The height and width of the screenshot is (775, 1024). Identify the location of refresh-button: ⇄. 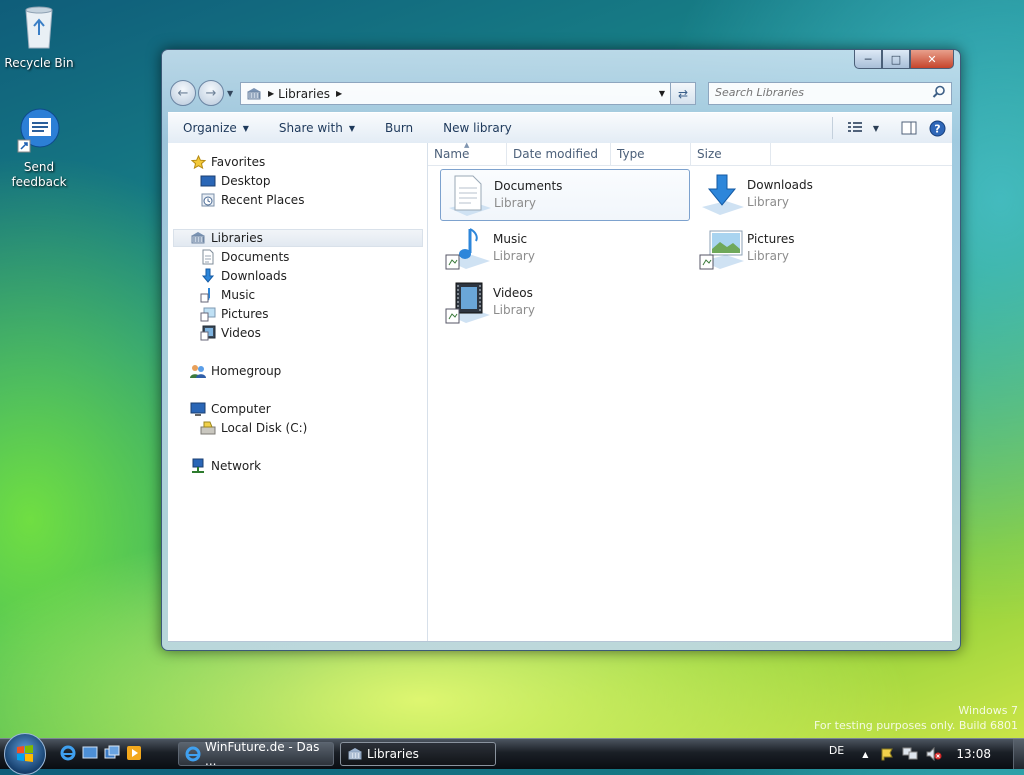
(683, 93).